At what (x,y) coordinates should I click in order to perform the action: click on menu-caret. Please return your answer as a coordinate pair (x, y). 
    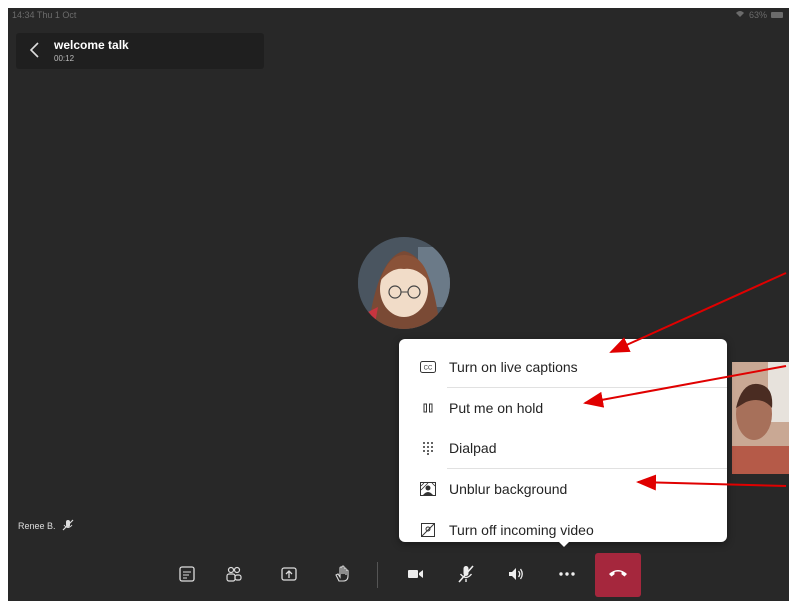
    Looking at the image, I should click on (564, 543).